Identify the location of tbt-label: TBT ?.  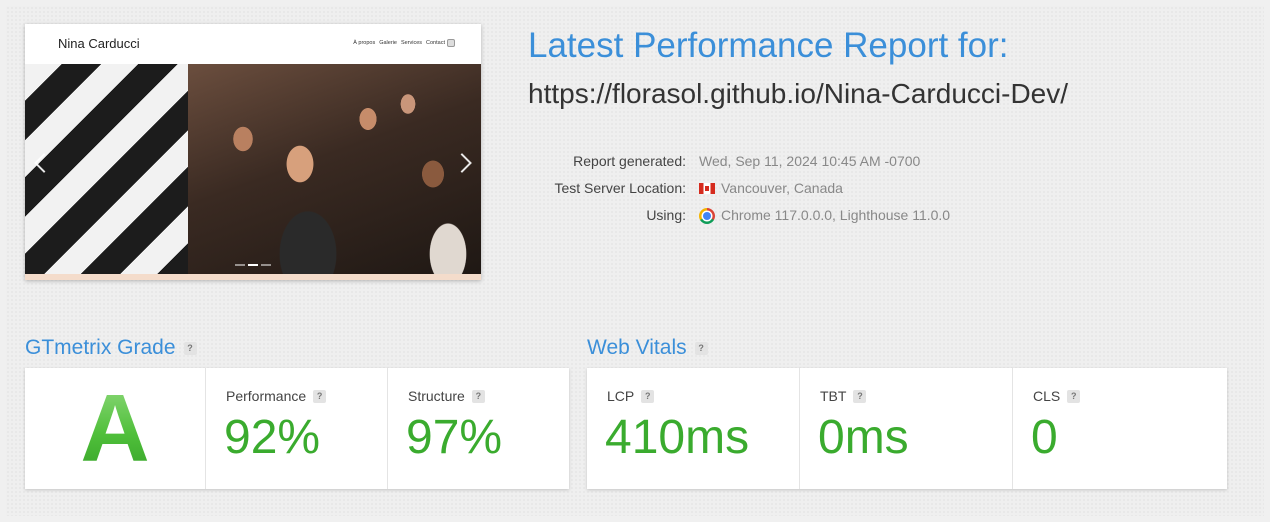
(843, 396).